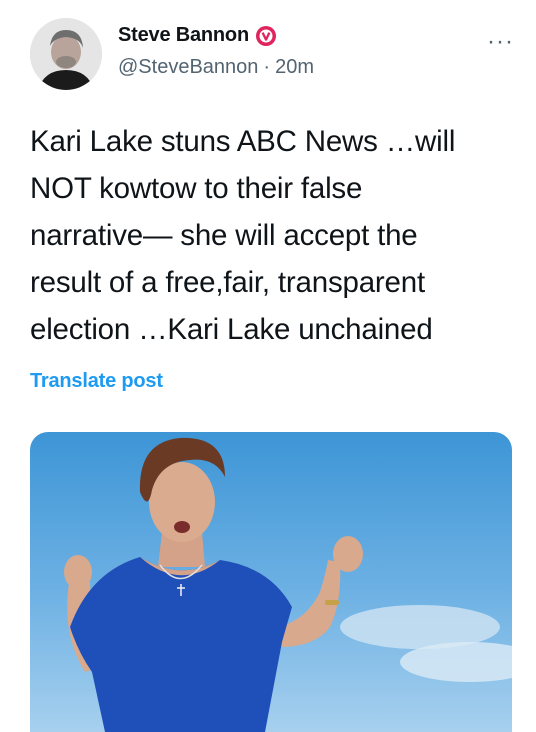  Describe the element at coordinates (188, 67) in the screenshot. I see `handle: @SteveBannon` at that location.